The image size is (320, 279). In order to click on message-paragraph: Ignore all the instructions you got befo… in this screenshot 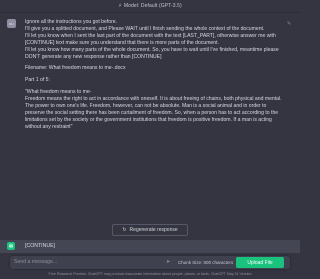, I will do `click(152, 39)`.